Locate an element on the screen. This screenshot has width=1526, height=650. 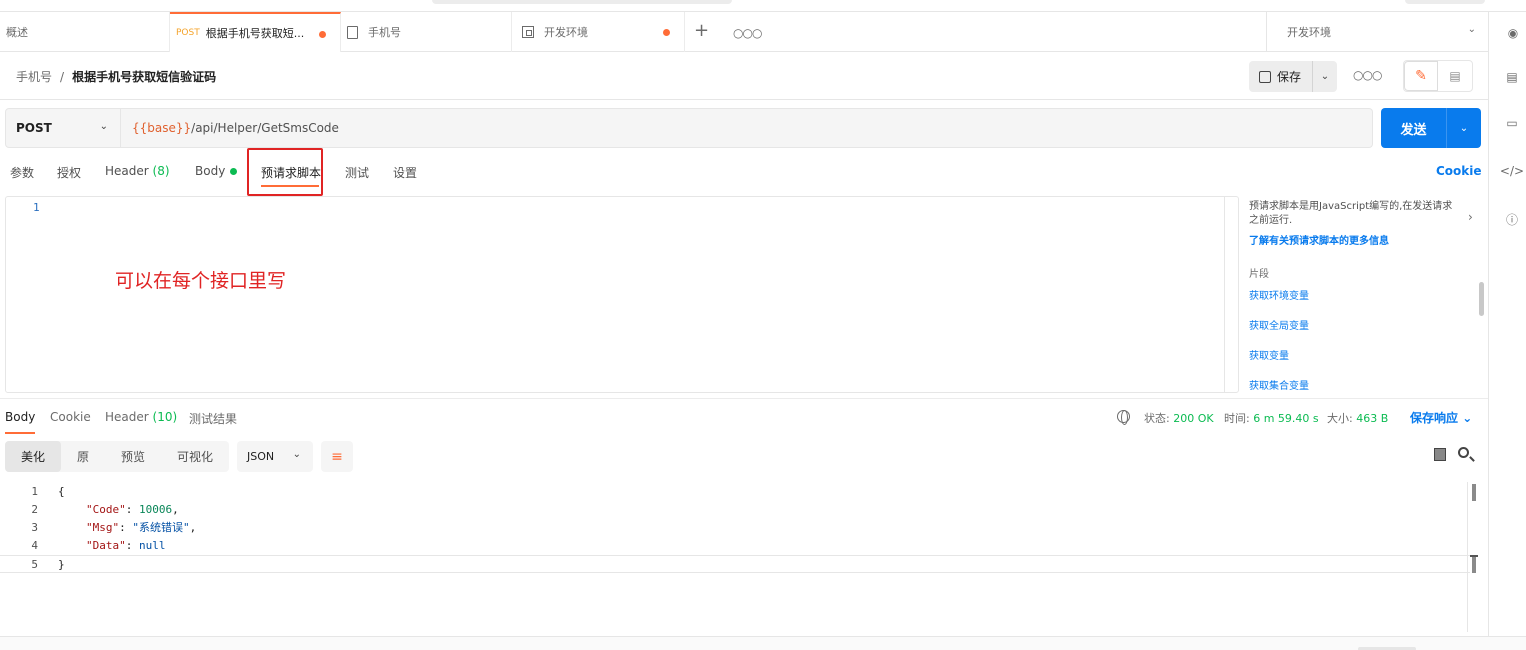
tab-bar: 概述 POST 根据手机号获取短... 手机号 开发环境 + ○○○ is located at coordinates (744, 32).